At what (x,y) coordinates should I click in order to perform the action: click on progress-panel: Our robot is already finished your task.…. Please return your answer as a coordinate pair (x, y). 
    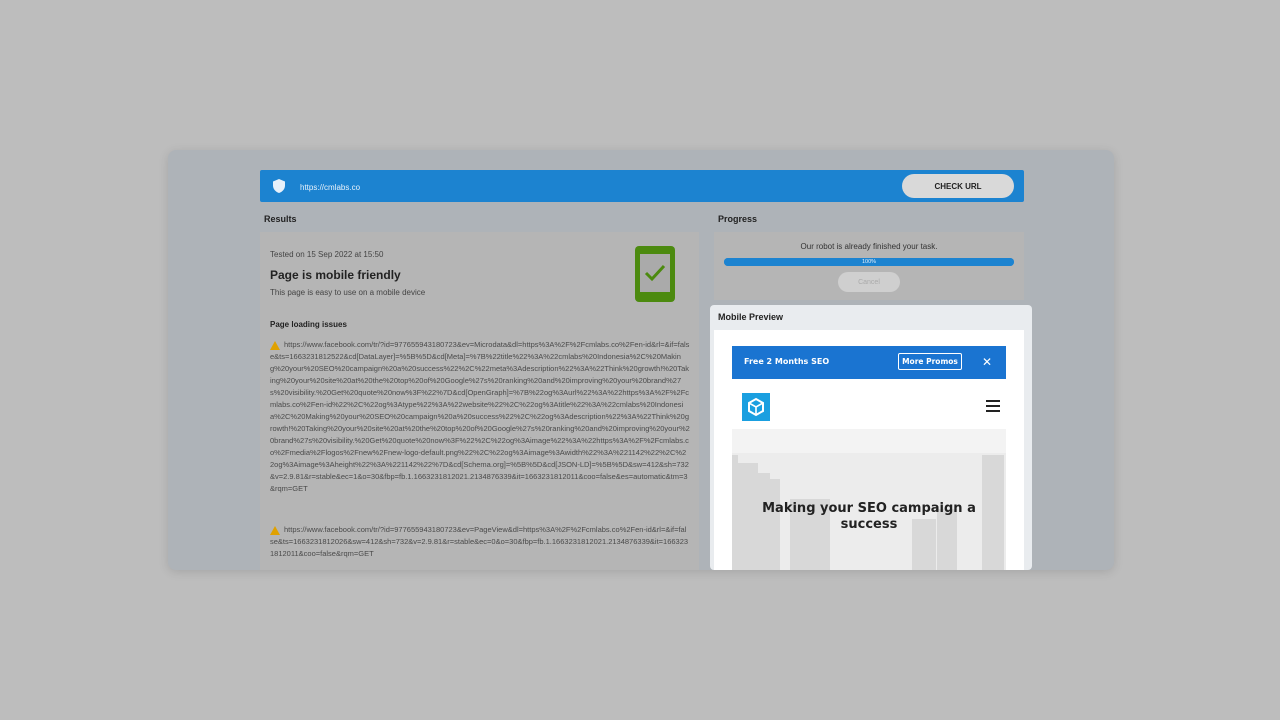
    Looking at the image, I should click on (869, 266).